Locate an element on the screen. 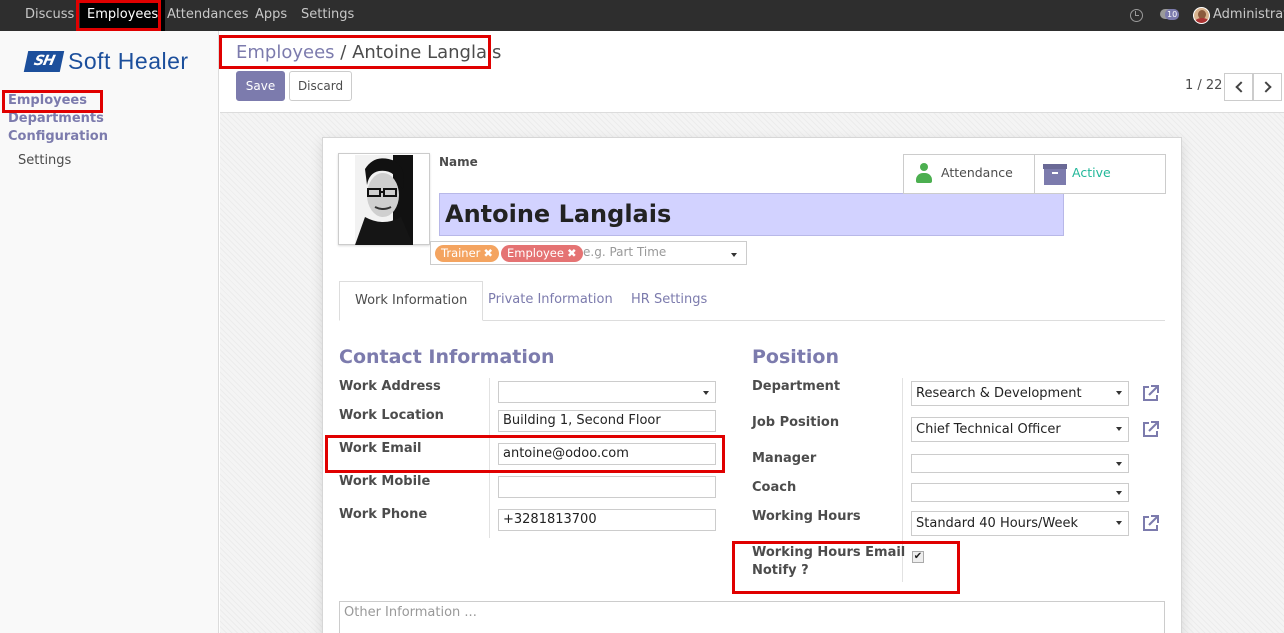 This screenshot has width=1284, height=633. user-avatar is located at coordinates (1201, 15).